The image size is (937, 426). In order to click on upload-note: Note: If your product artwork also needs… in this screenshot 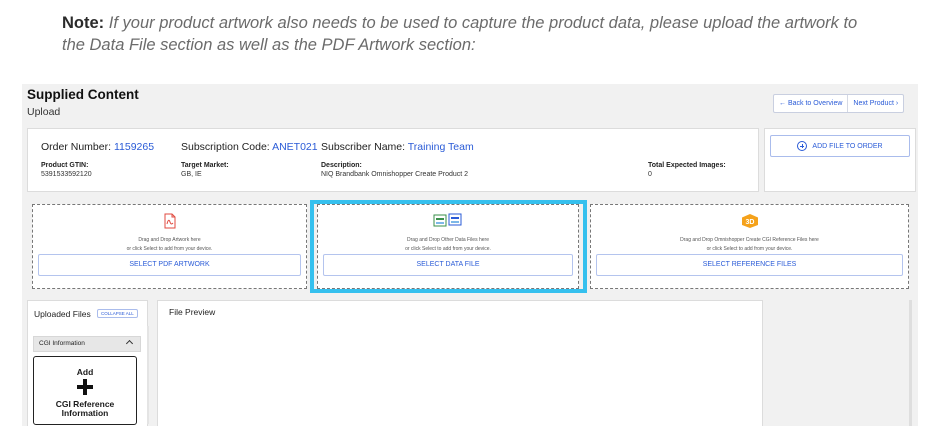, I will do `click(460, 34)`.